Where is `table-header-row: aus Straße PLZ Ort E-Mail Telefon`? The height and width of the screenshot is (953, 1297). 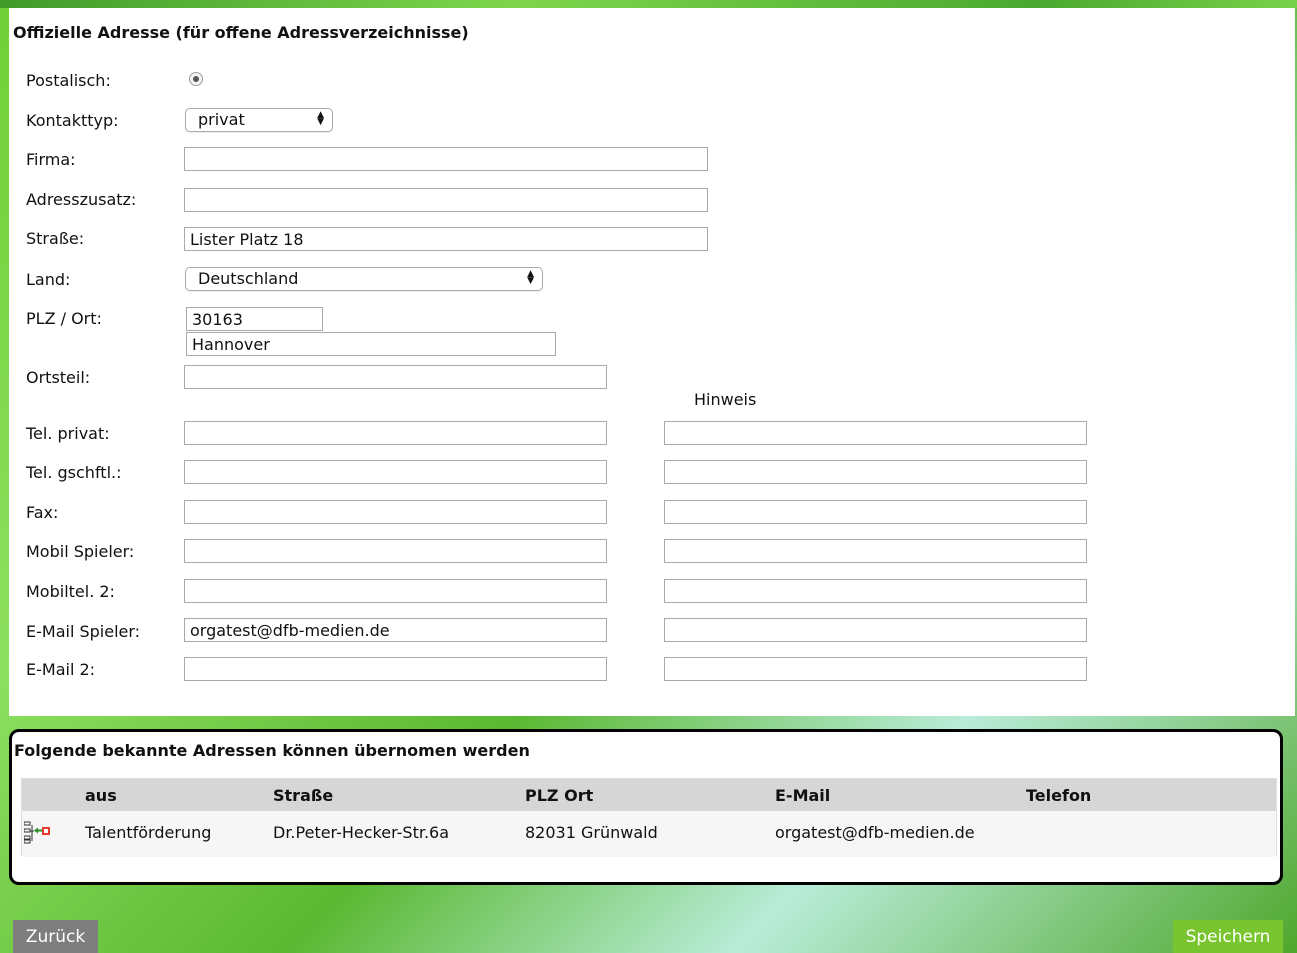
table-header-row: aus Straße PLZ Ort E-Mail Telefon is located at coordinates (649, 795).